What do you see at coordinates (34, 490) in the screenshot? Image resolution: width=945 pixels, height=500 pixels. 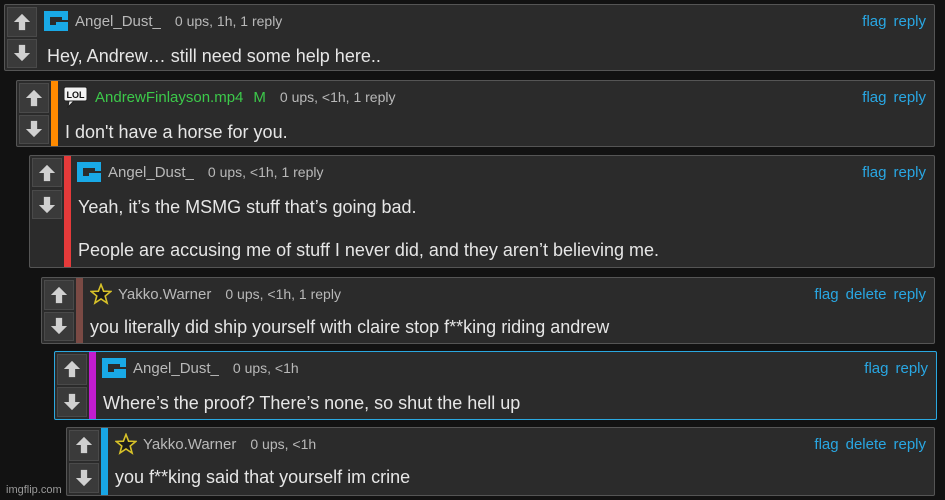 I see `imgflip-watermark: imgflip.com` at bounding box center [34, 490].